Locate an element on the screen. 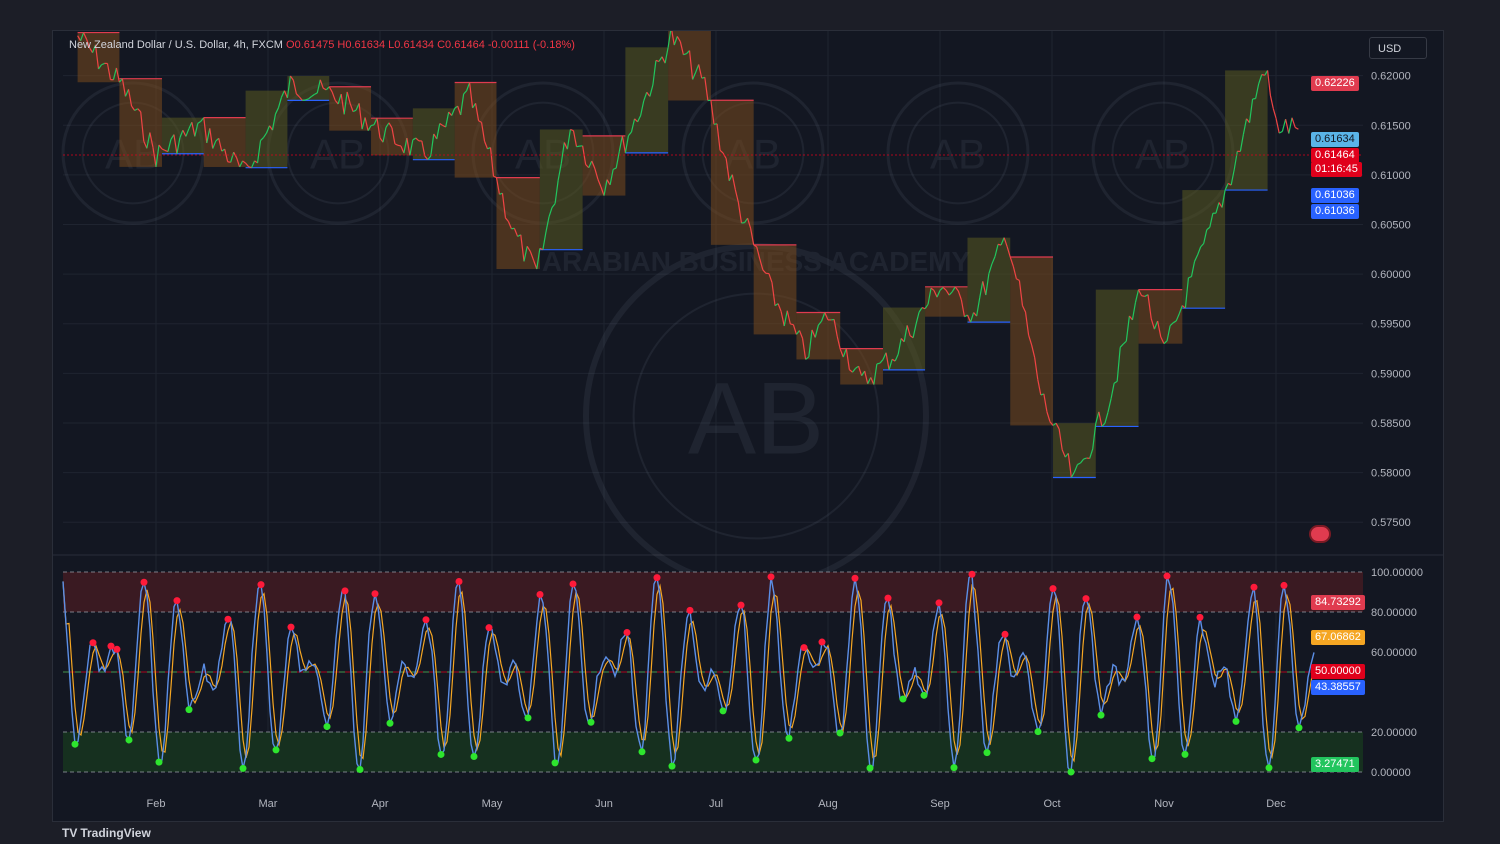 Image resolution: width=1500 pixels, height=844 pixels. time-tick-label: May is located at coordinates (492, 804).